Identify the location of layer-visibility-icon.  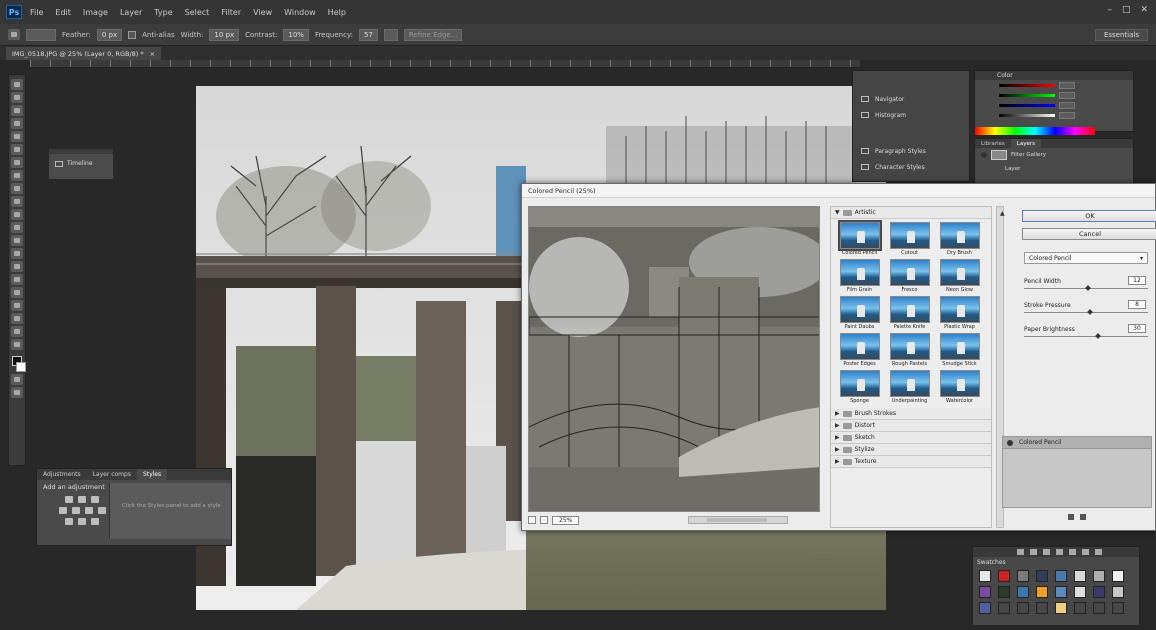
(984, 155).